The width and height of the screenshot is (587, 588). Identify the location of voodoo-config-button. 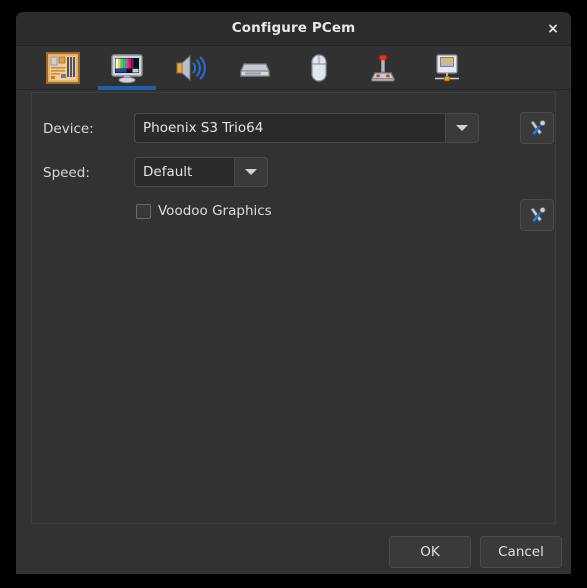
(537, 215).